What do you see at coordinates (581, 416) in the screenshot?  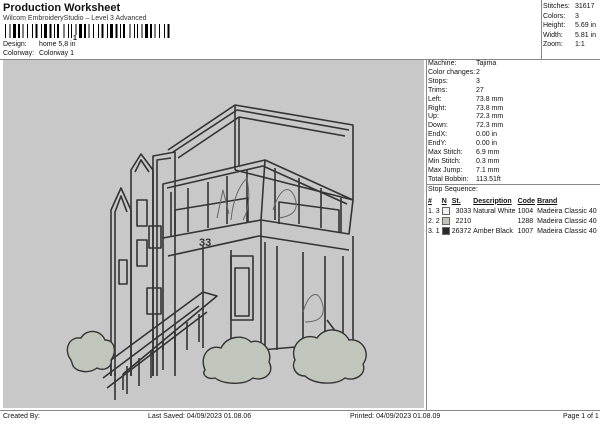 I see `page-number: Page 1 of 1` at bounding box center [581, 416].